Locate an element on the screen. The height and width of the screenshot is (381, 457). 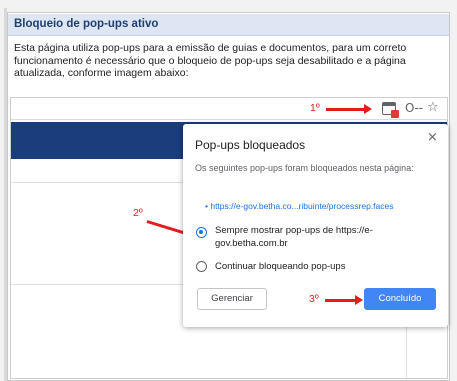
always-show-radio is located at coordinates (201, 232).